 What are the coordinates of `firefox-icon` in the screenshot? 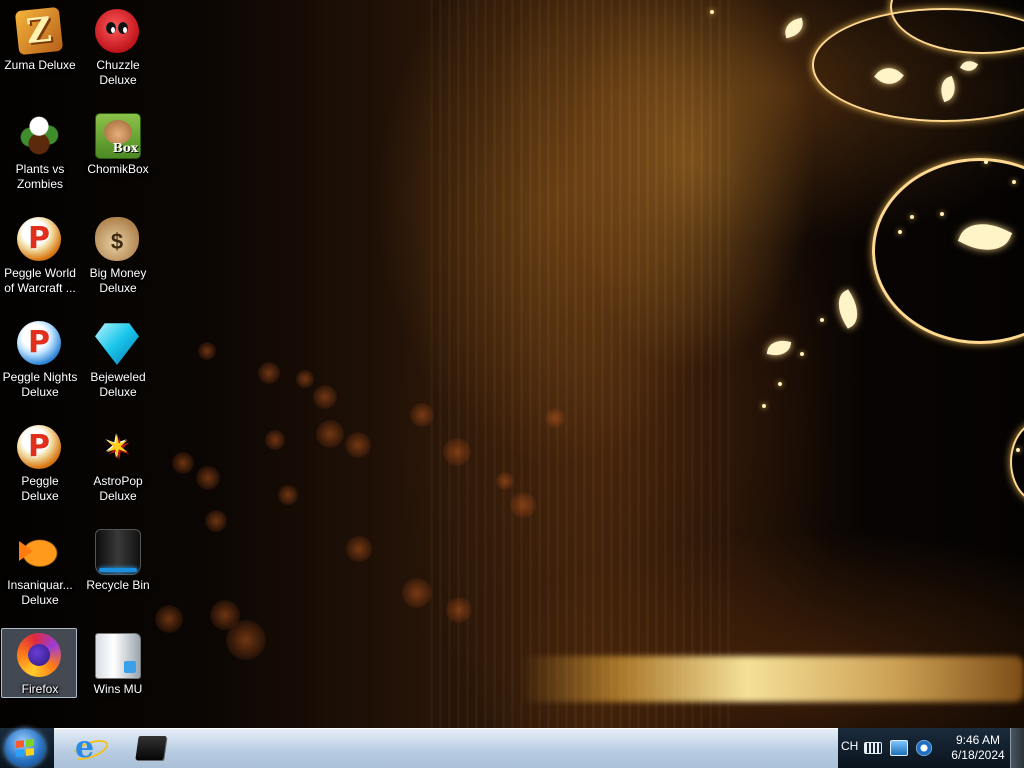 It's located at (39, 655).